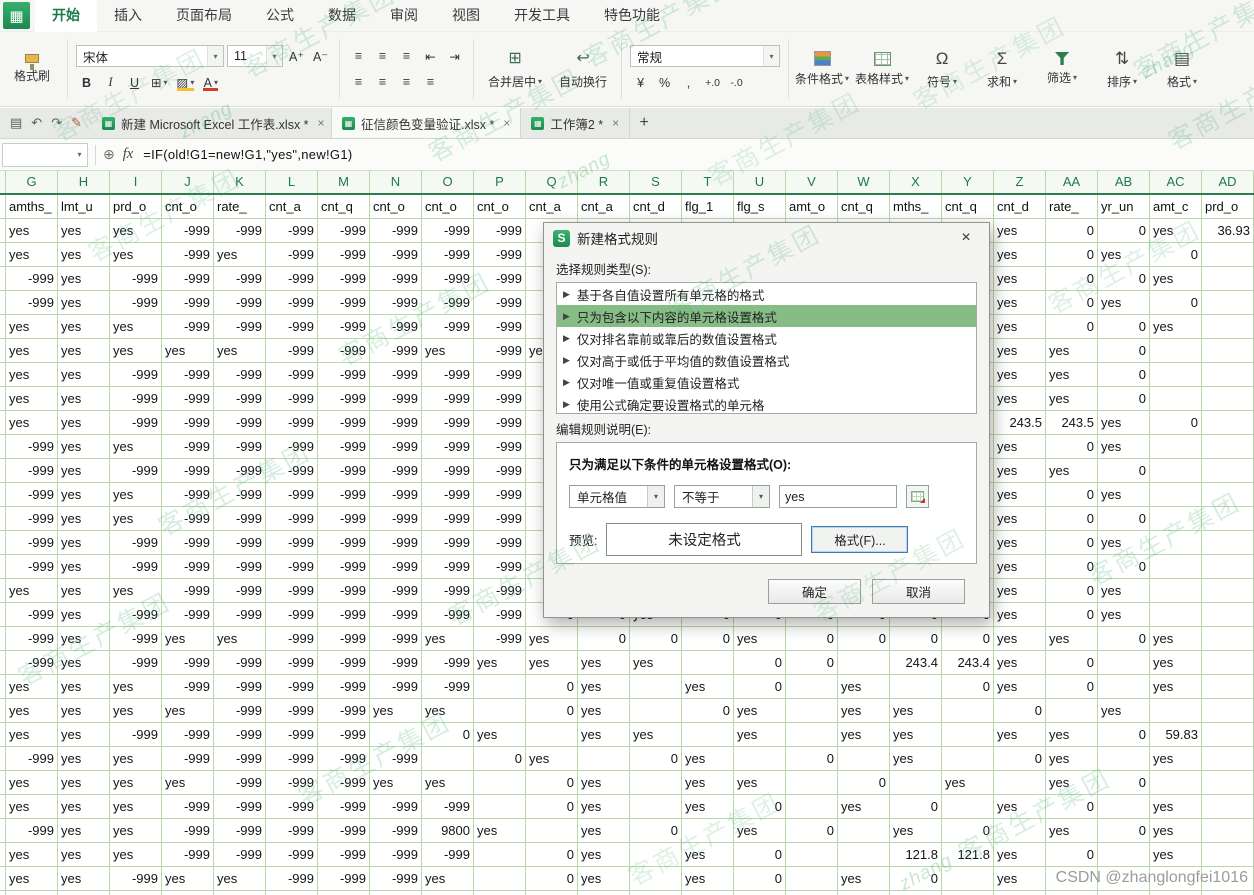 The height and width of the screenshot is (895, 1254). I want to click on operator-select: 不等于 ▾, so click(722, 496).